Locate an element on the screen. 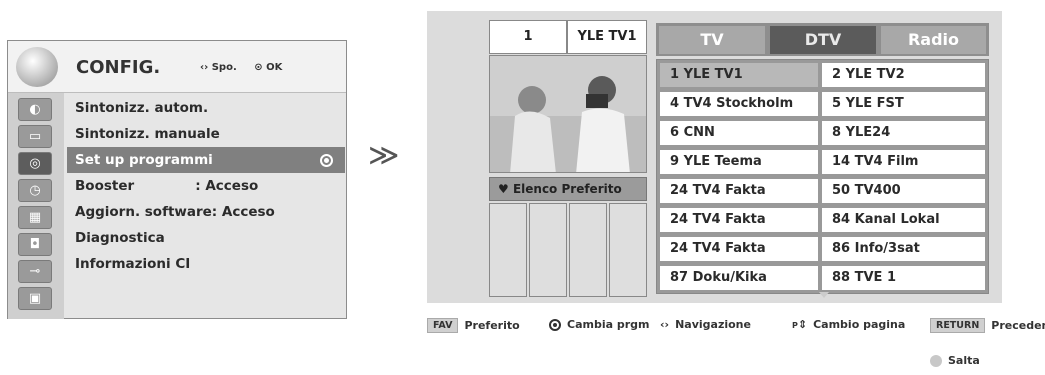  channel-cell: 87 Doku/Kika is located at coordinates (739, 278).